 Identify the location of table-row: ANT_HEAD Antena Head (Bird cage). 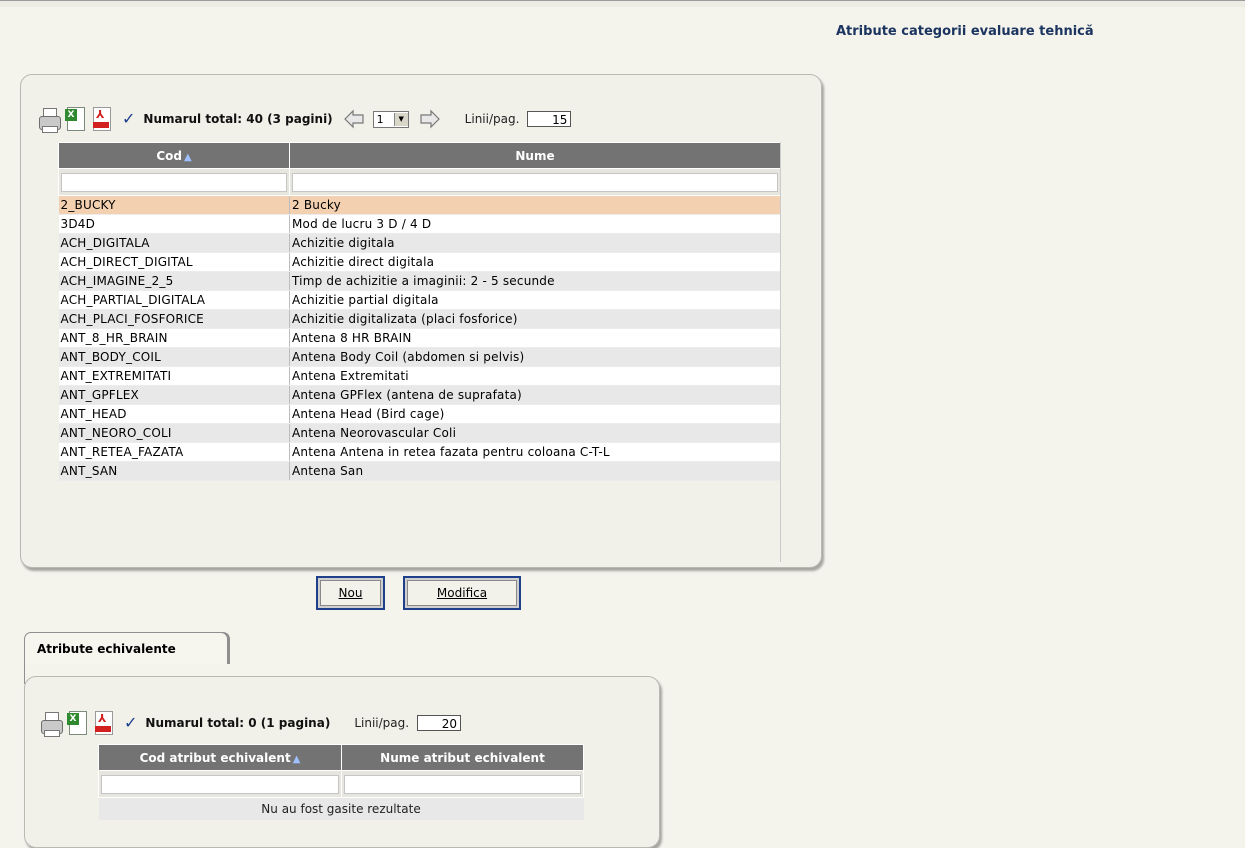
(419, 414).